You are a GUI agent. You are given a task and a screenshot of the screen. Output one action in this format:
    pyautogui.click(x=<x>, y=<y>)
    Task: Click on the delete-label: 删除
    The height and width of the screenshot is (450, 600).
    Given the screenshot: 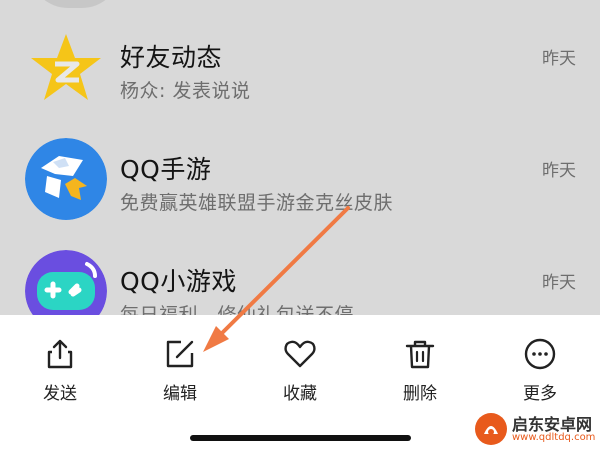 What is the action you would take?
    pyautogui.click(x=420, y=394)
    